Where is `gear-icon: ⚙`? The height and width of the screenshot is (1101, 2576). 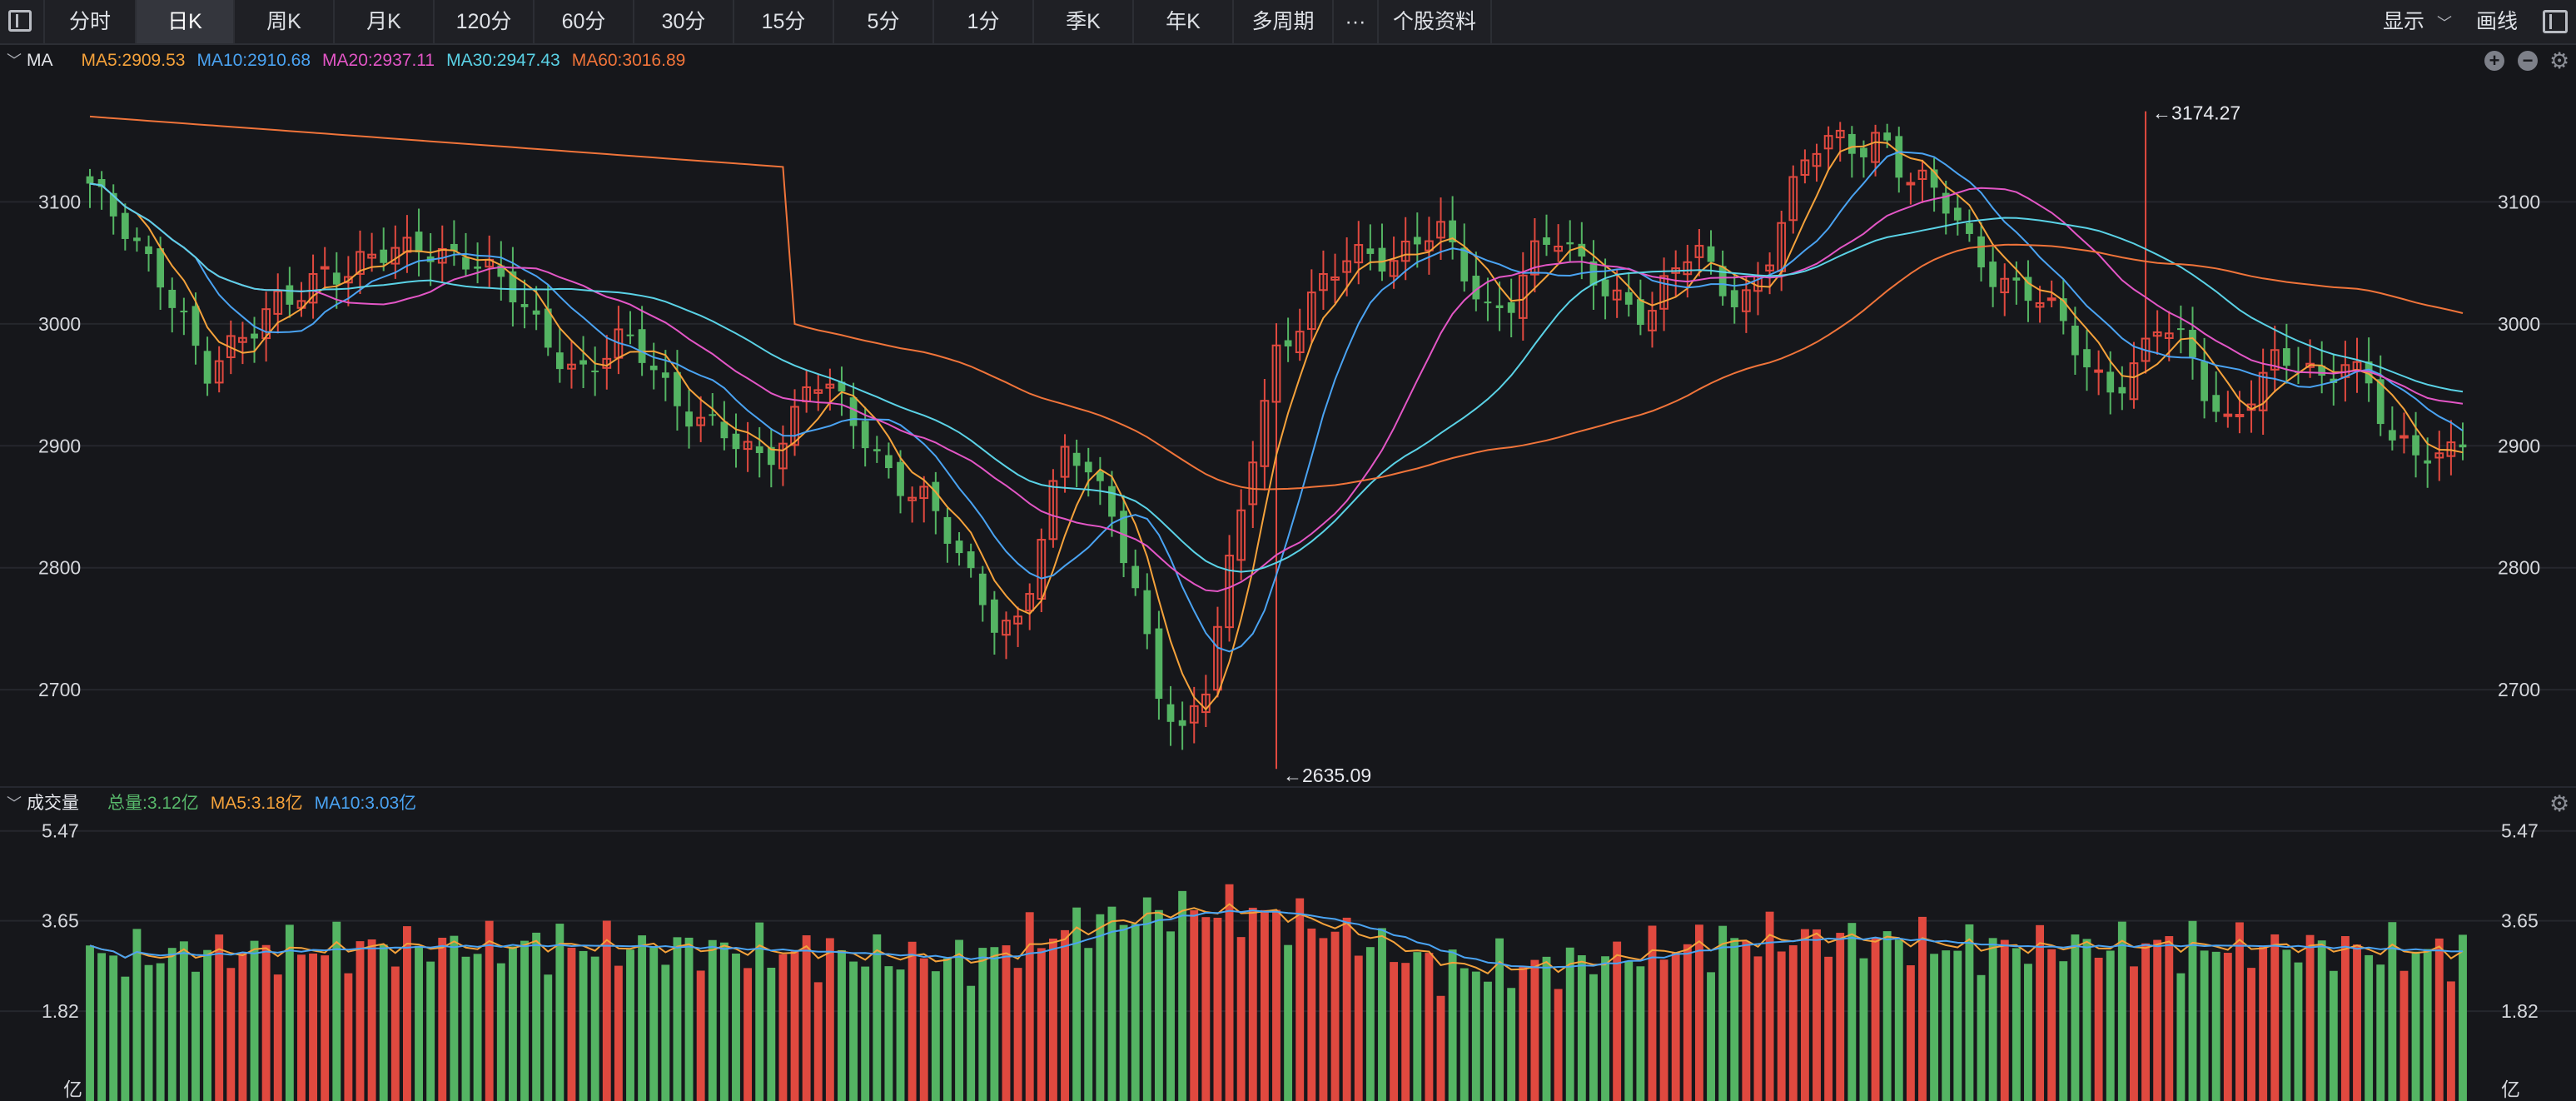
gear-icon: ⚙ is located at coordinates (2559, 803).